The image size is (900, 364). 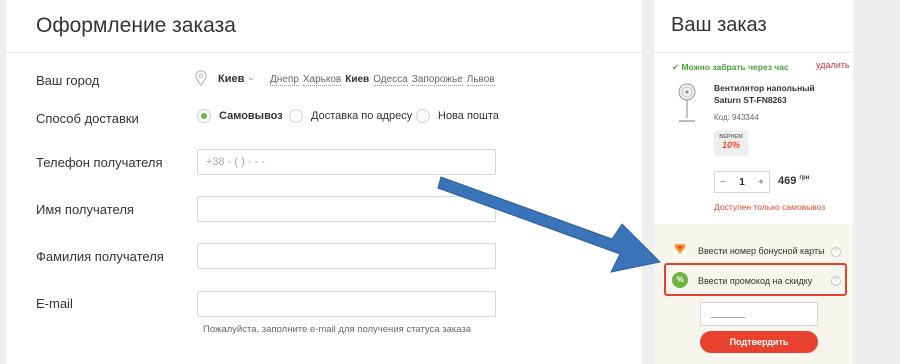 I want to click on delivery-option-nova-poshta-label: Нова пошта, so click(x=468, y=116).